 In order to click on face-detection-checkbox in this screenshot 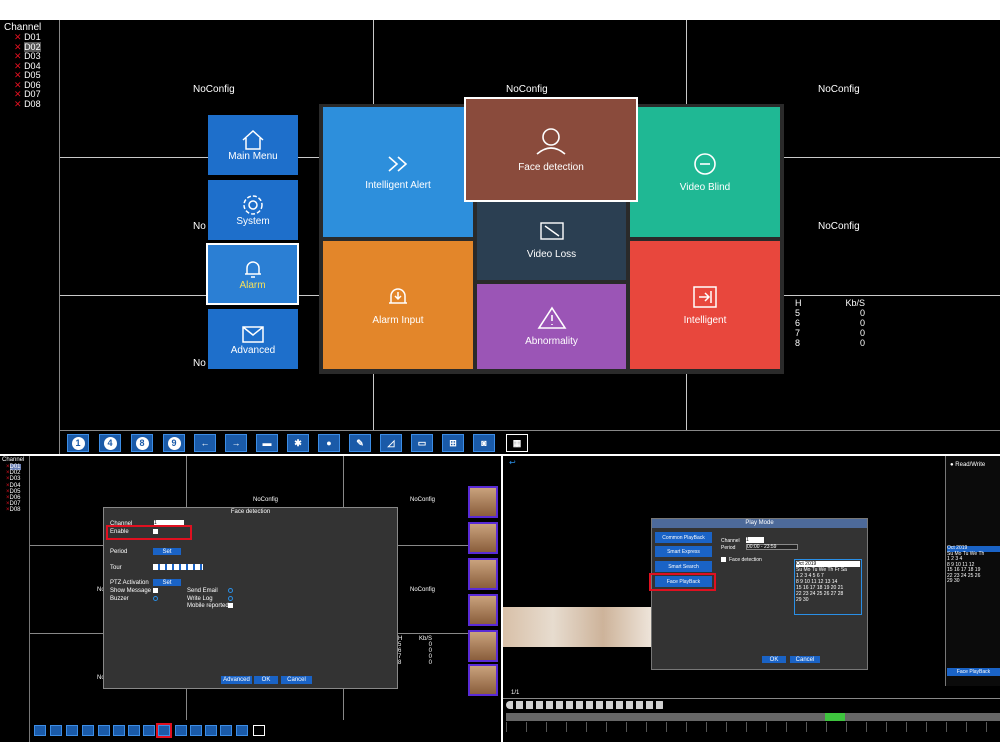, I will do `click(723, 559)`.